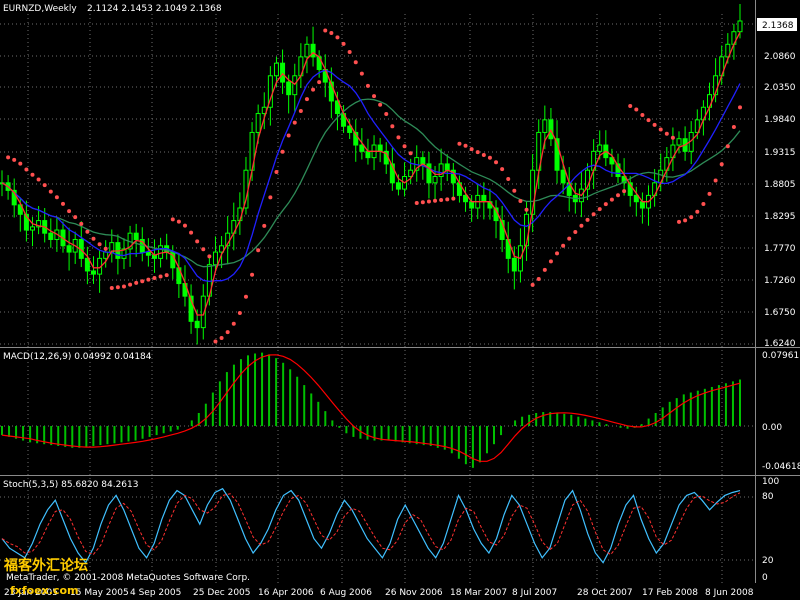 Image resolution: width=800 pixels, height=600 pixels. Describe the element at coordinates (780, 185) in the screenshot. I see `price-tick: 1.8805` at that location.